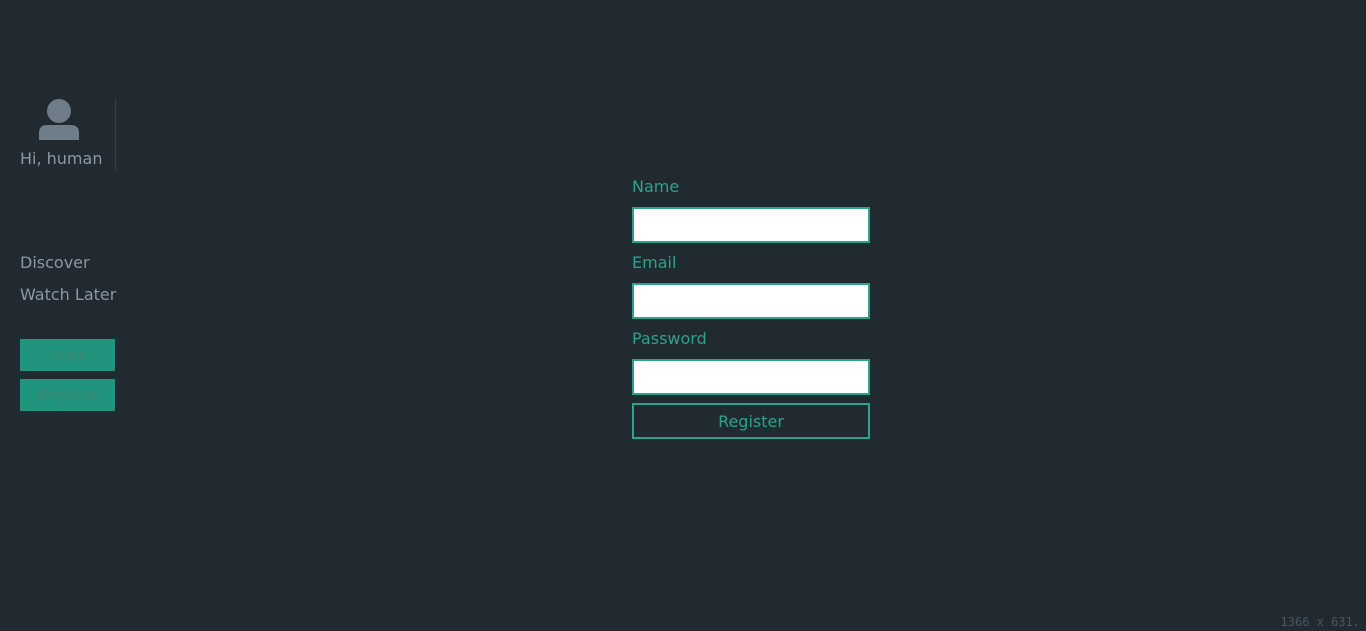 This screenshot has height=631, width=1366. Describe the element at coordinates (751, 301) in the screenshot. I see `email-field` at that location.